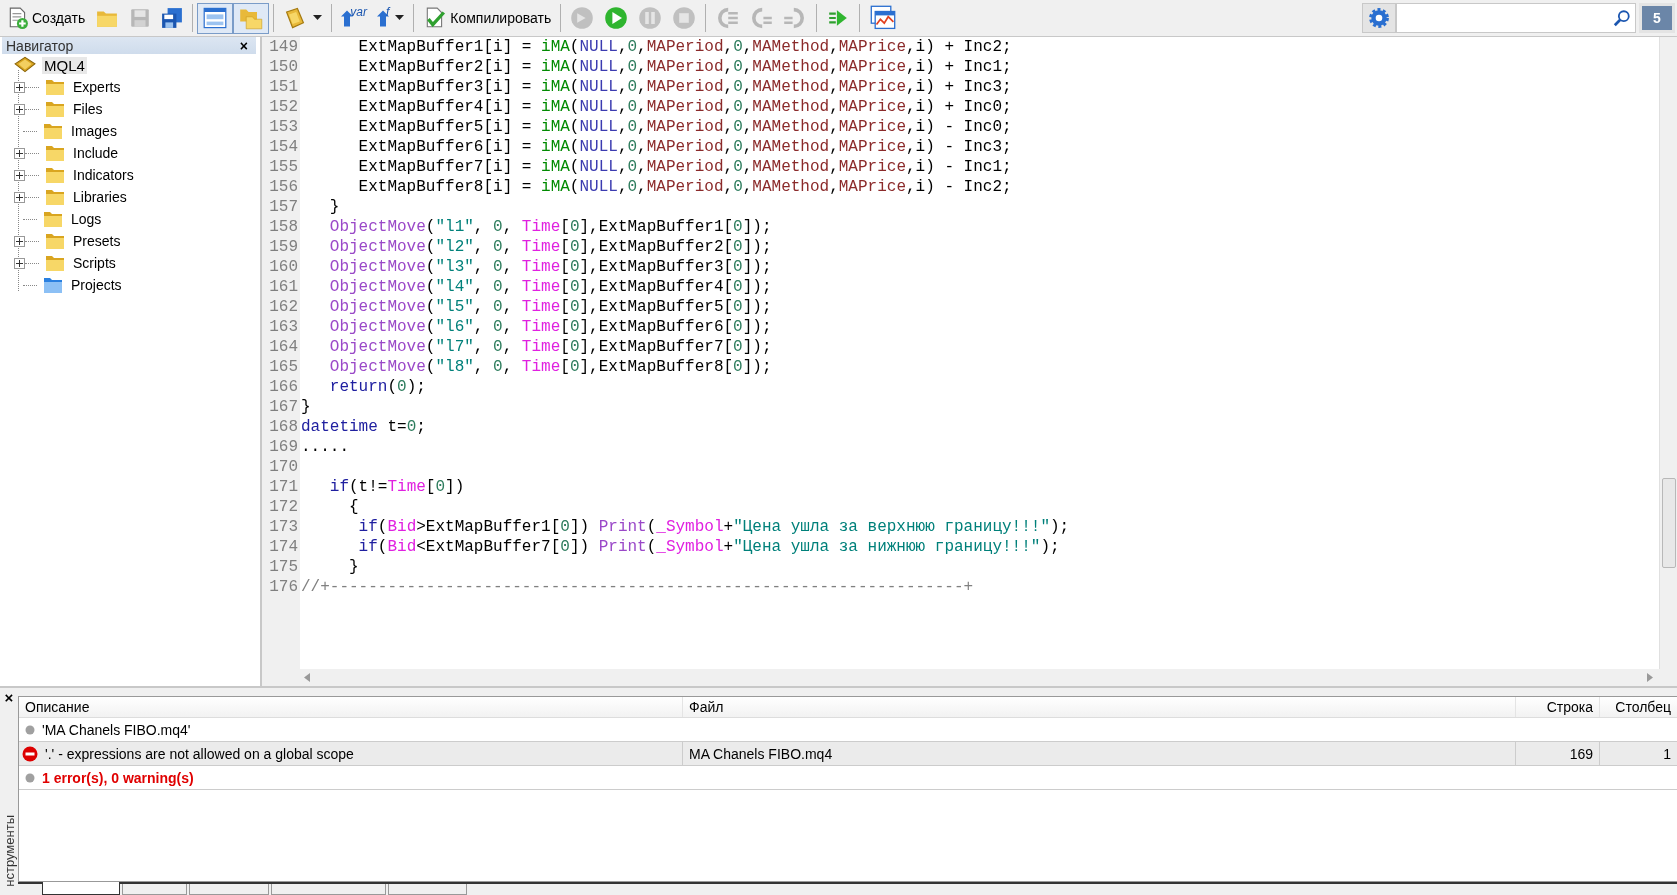 This screenshot has height=895, width=1677. What do you see at coordinates (550, 307) in the screenshot?
I see `code-line: ObjectMove("l5", 0, Time[0],ExtMapBuffer5[0]);` at bounding box center [550, 307].